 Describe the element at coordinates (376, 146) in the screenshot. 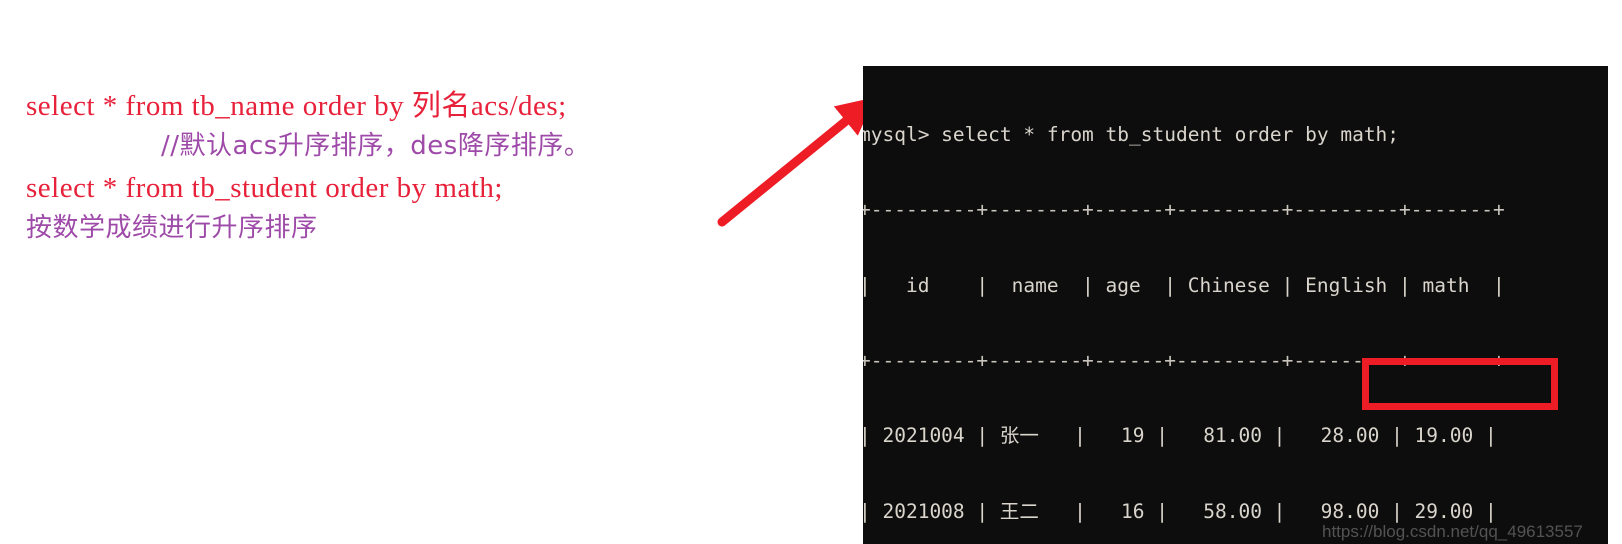

I see `annotation-line-comment: //默认acs升序排序，des降序排序。` at that location.